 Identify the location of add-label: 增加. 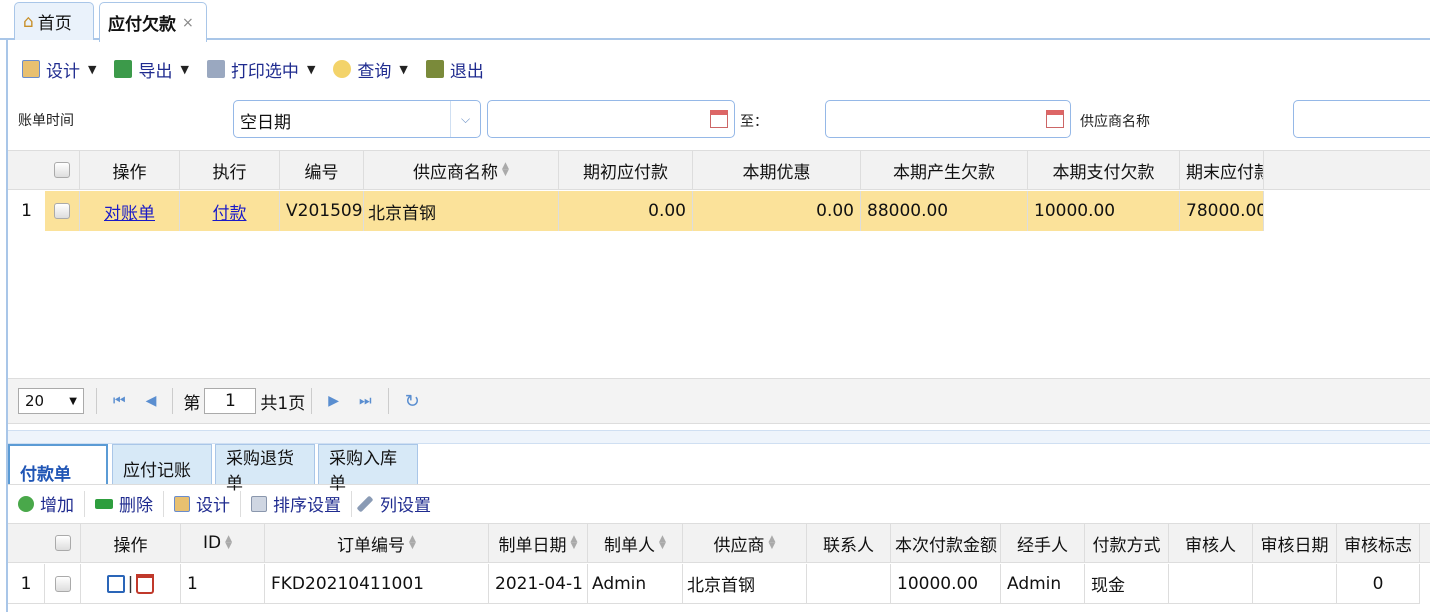
(57, 506).